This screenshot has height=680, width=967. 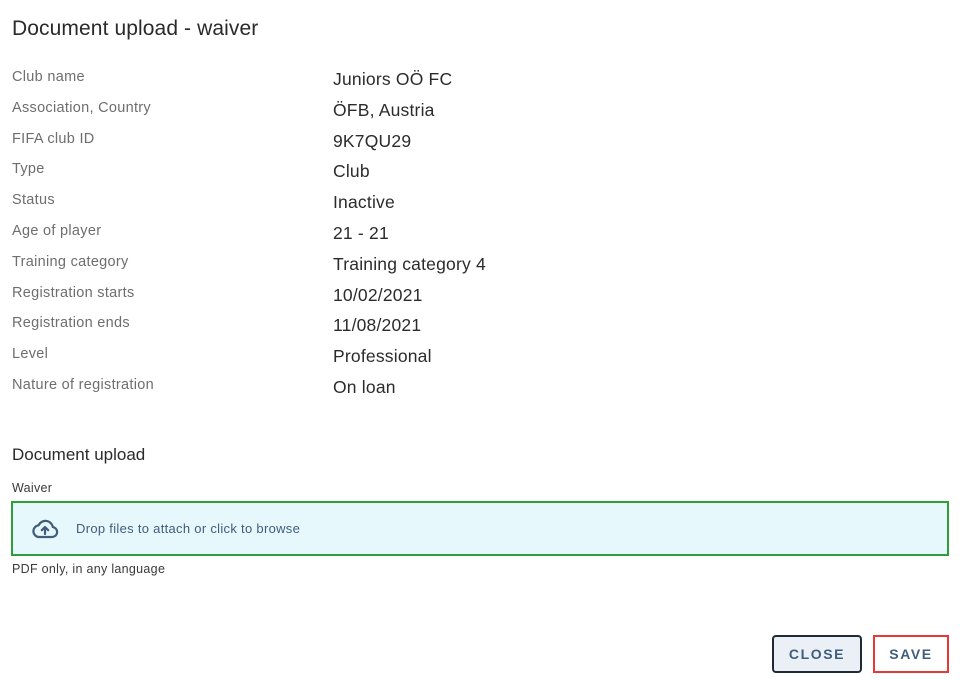 What do you see at coordinates (53, 138) in the screenshot?
I see `info-label: FIFA club ID` at bounding box center [53, 138].